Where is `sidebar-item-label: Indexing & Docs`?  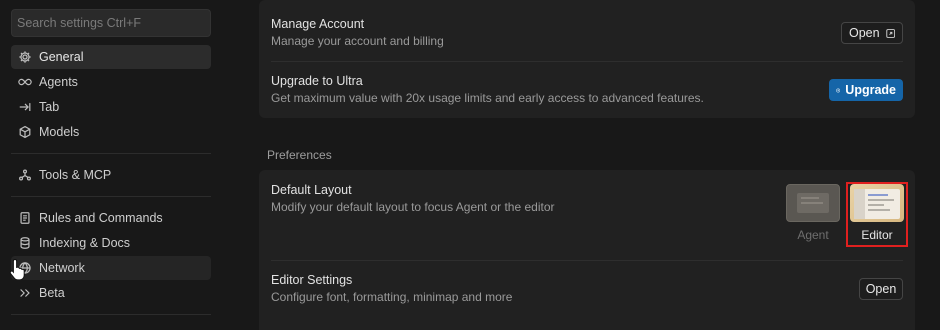
sidebar-item-label: Indexing & Docs is located at coordinates (85, 243).